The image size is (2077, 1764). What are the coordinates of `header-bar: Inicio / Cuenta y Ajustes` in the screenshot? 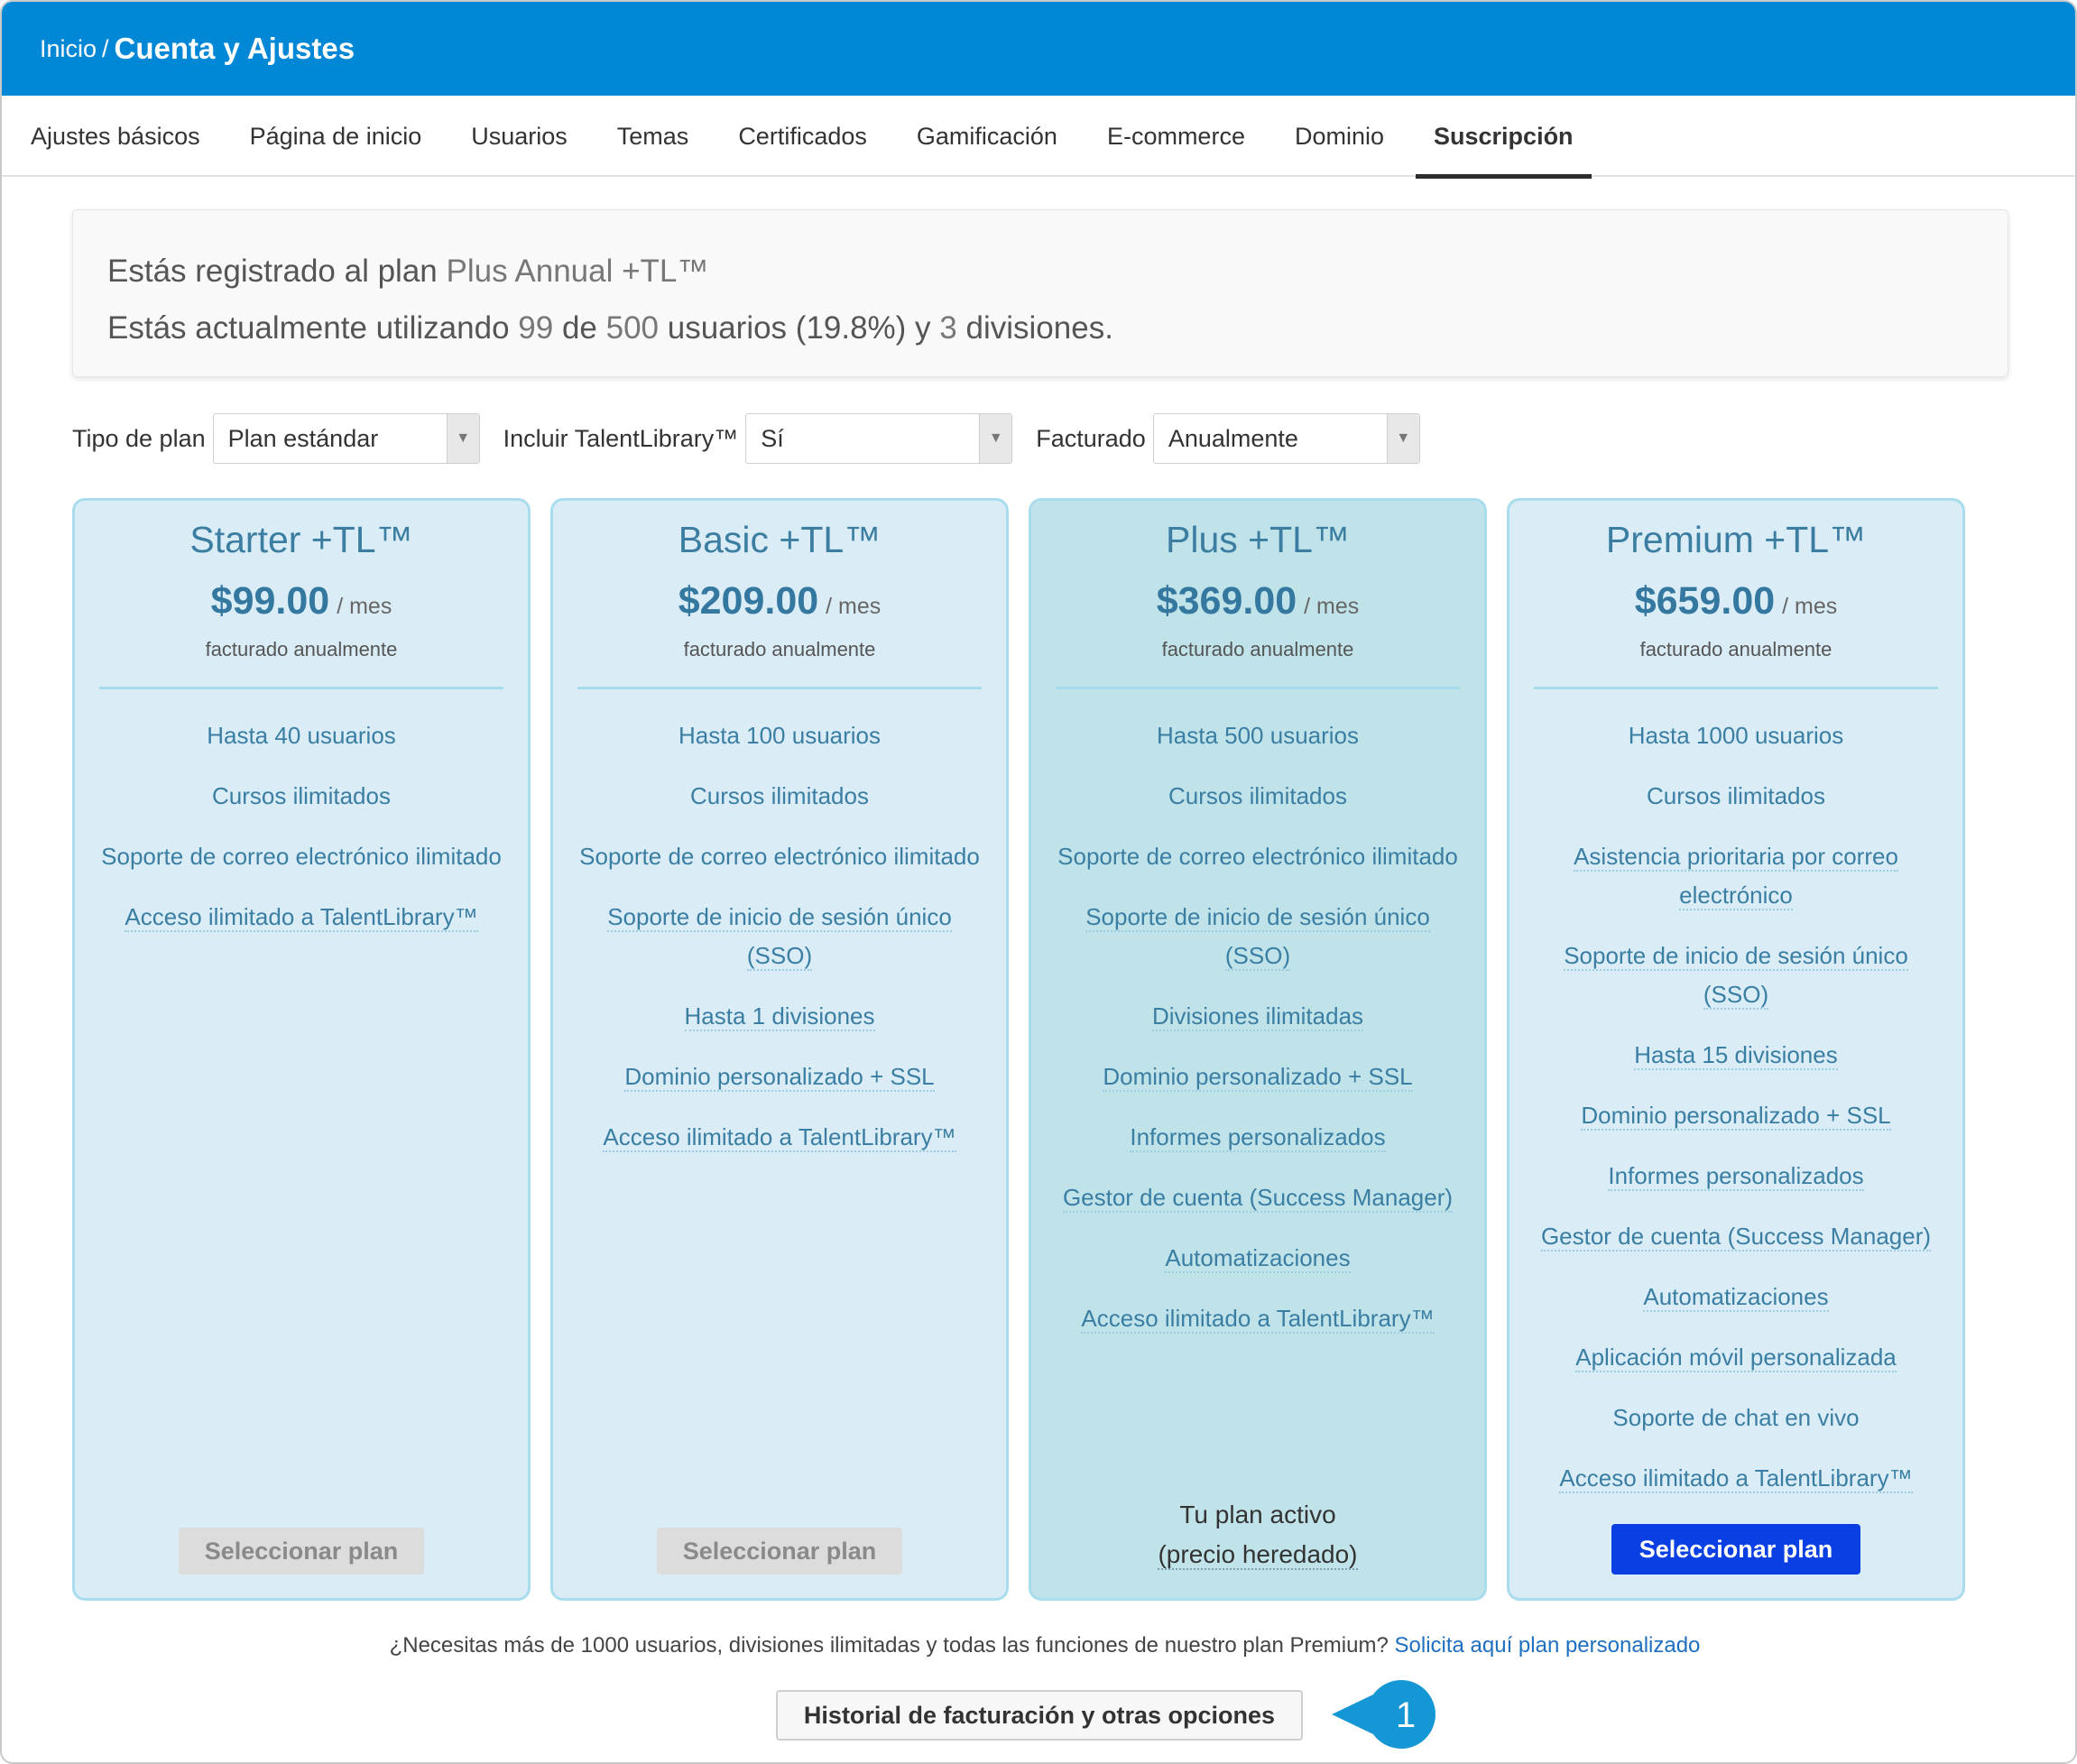 It's located at (1038, 49).